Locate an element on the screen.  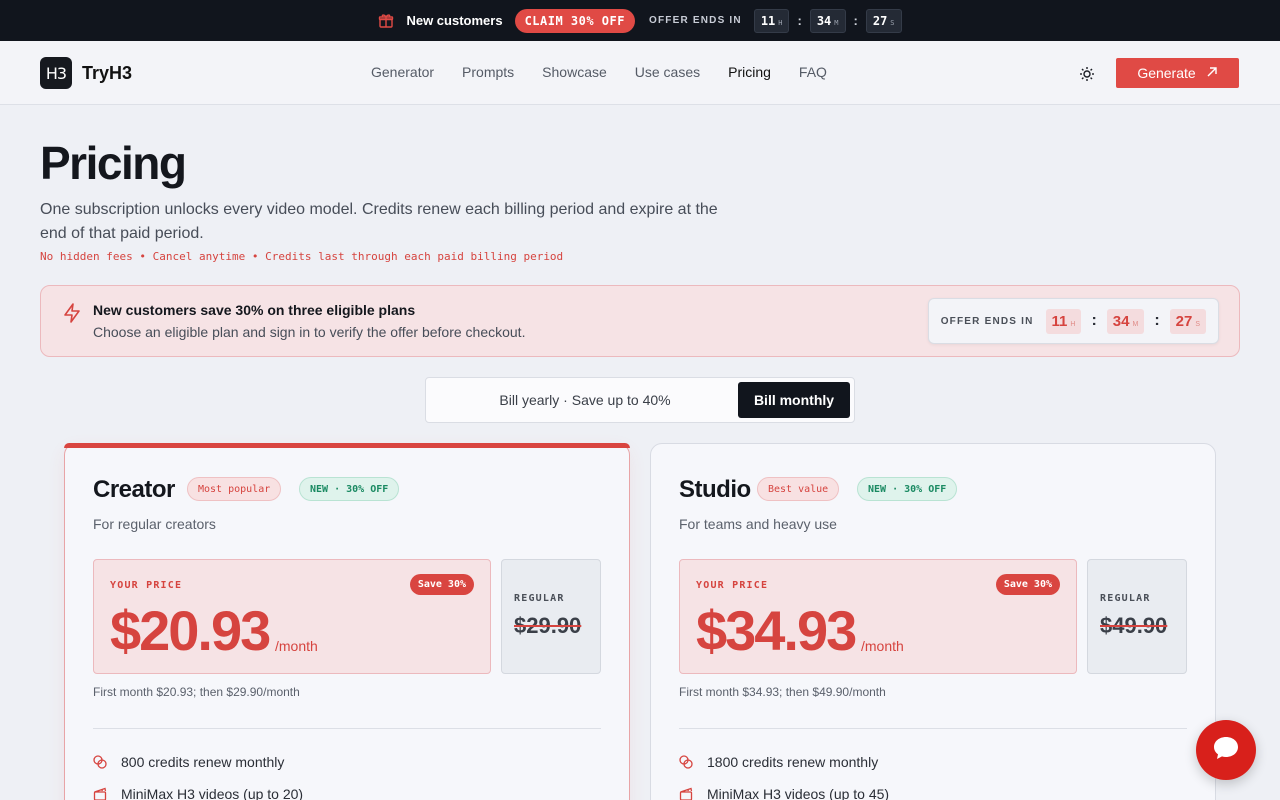
plan-price: $20.93 is located at coordinates (190, 630).